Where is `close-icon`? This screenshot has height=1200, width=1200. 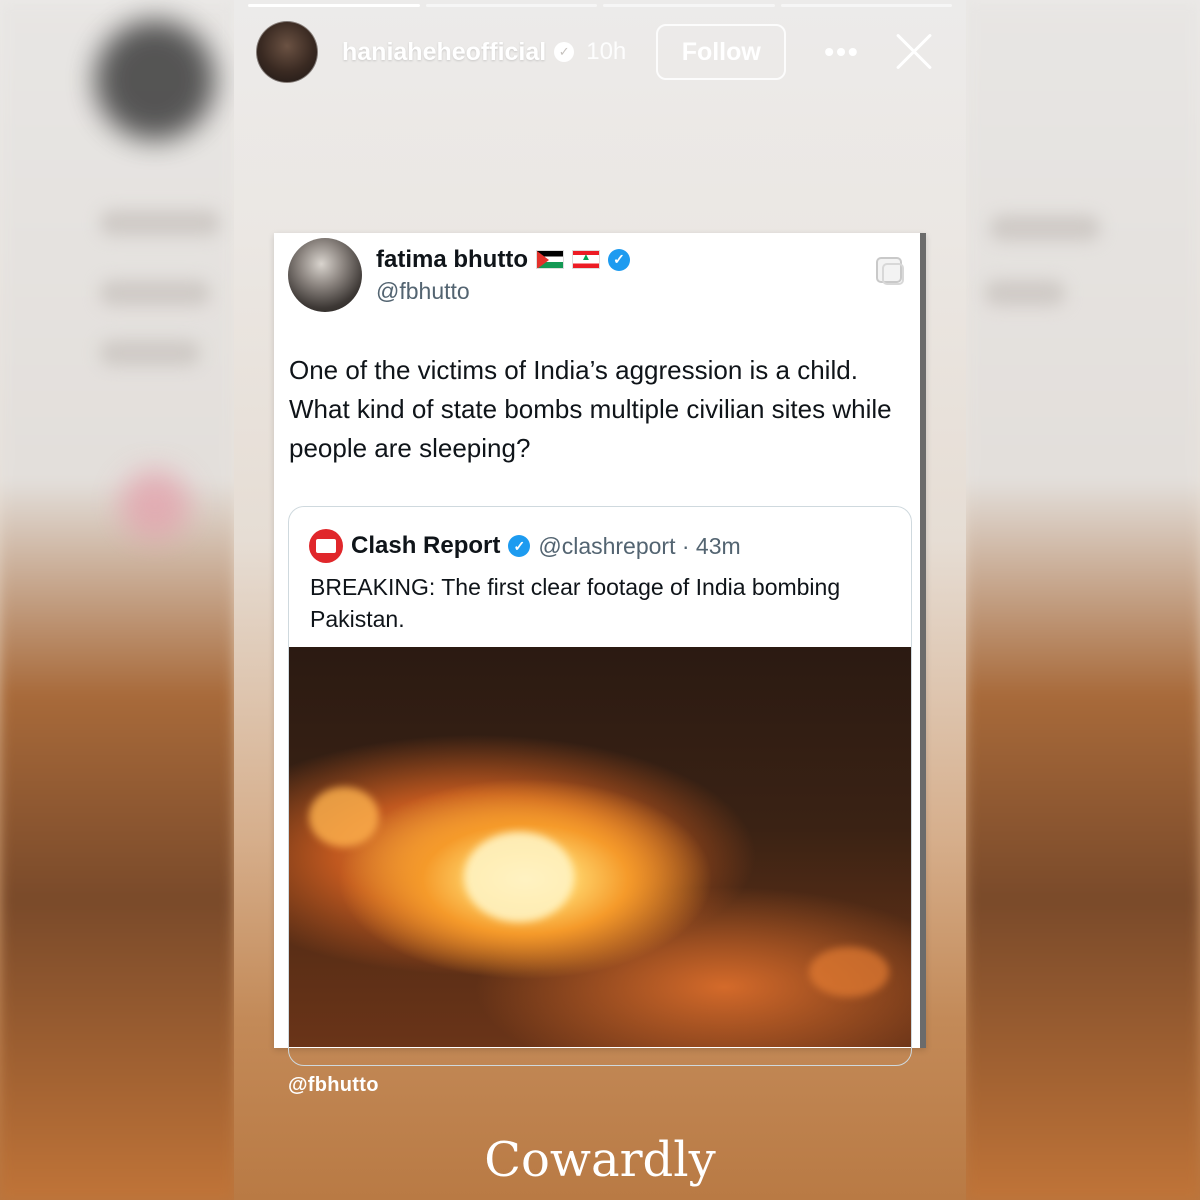 close-icon is located at coordinates (914, 52).